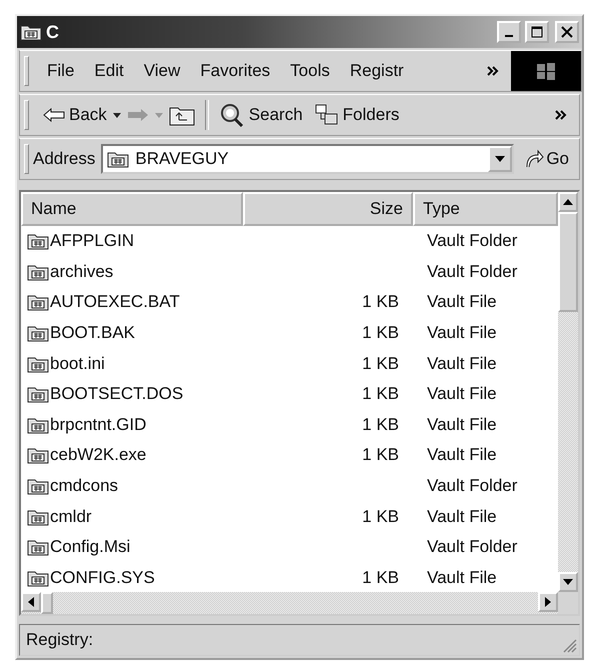 Image resolution: width=590 pixels, height=670 pixels. What do you see at coordinates (117, 394) in the screenshot?
I see `file-name: BOOTSECT.DOS` at bounding box center [117, 394].